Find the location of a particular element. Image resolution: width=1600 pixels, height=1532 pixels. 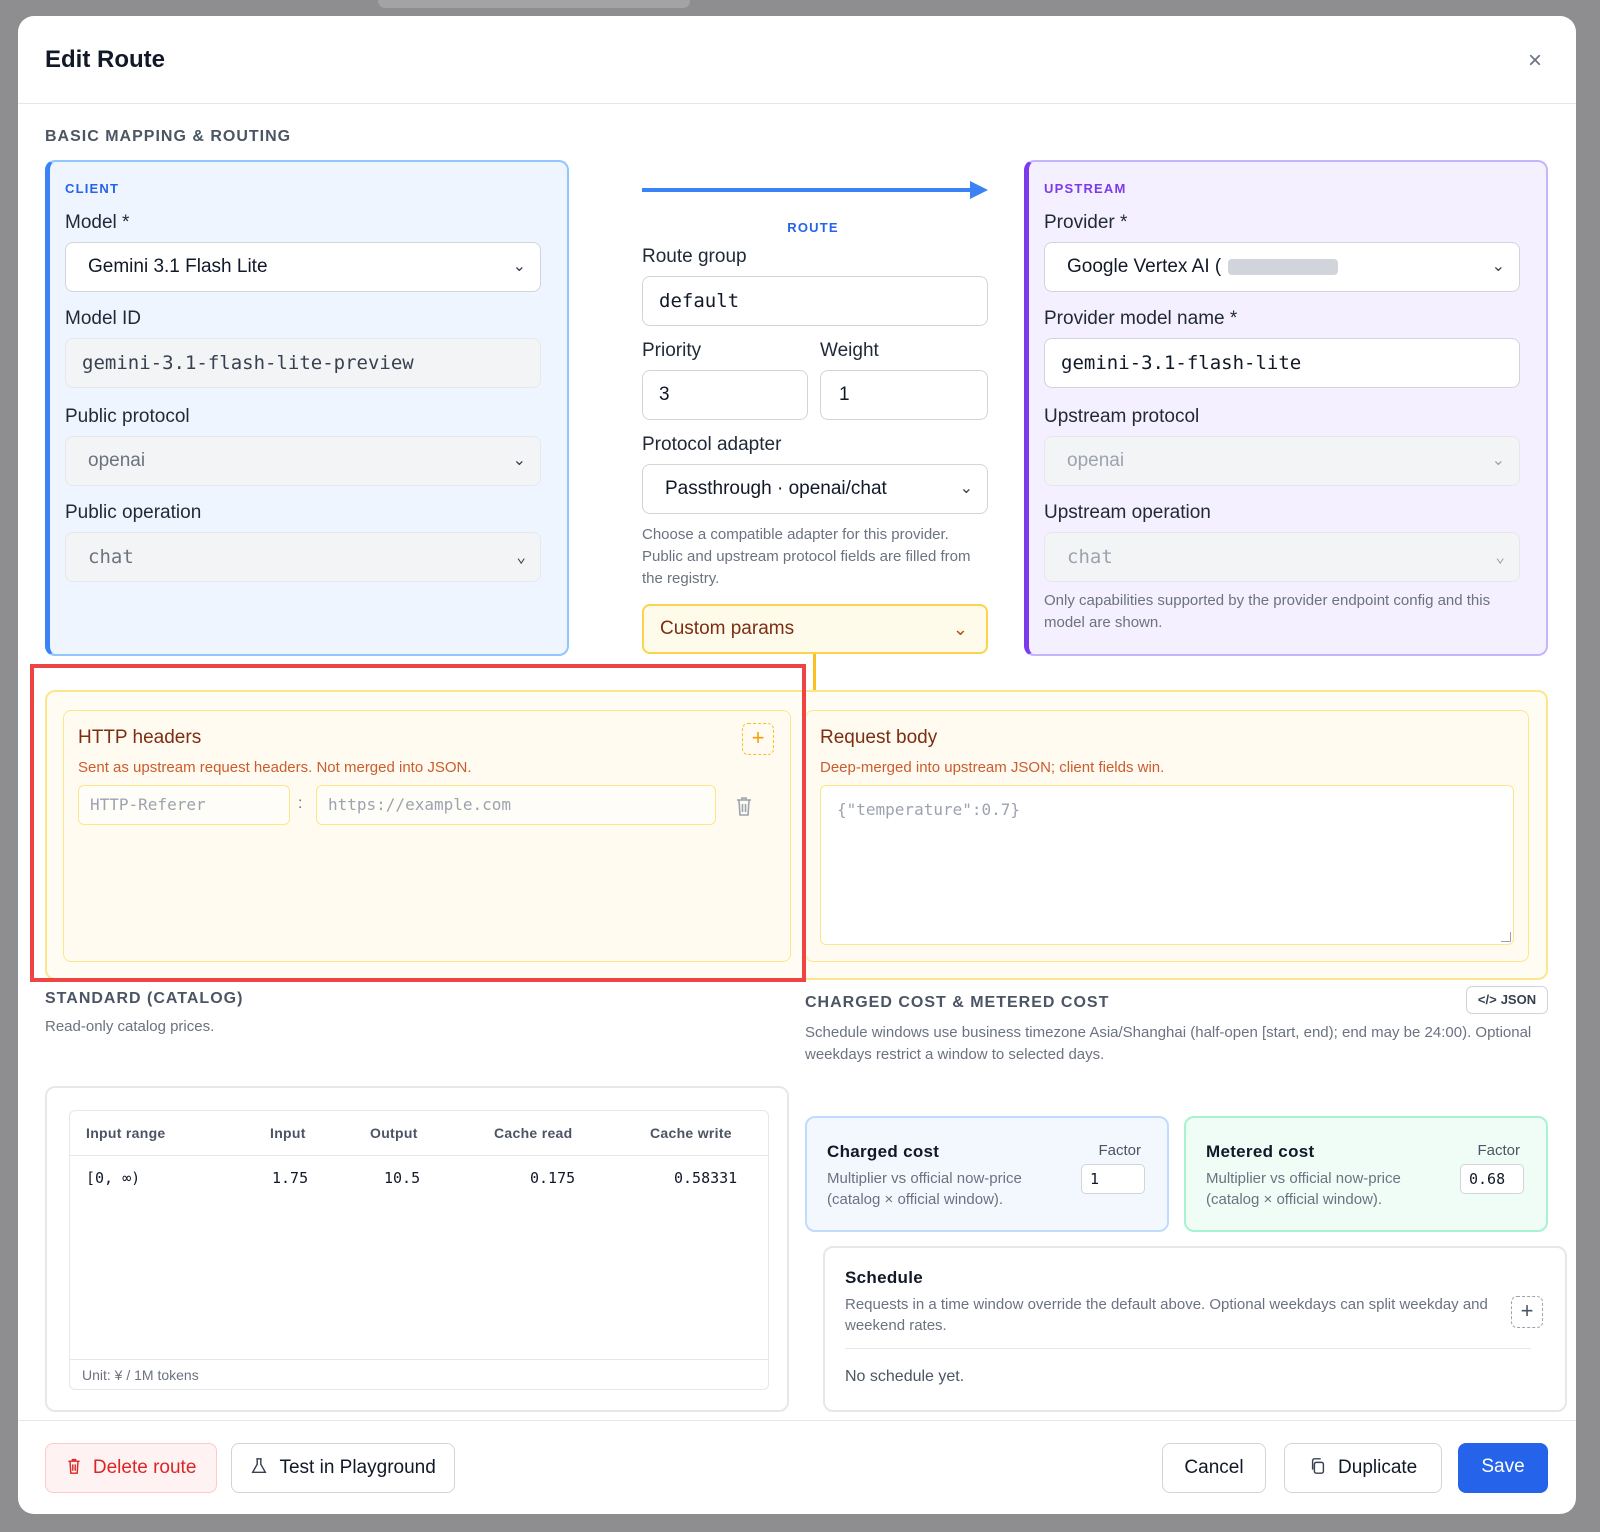

route-tag: ROUTE is located at coordinates (813, 227).